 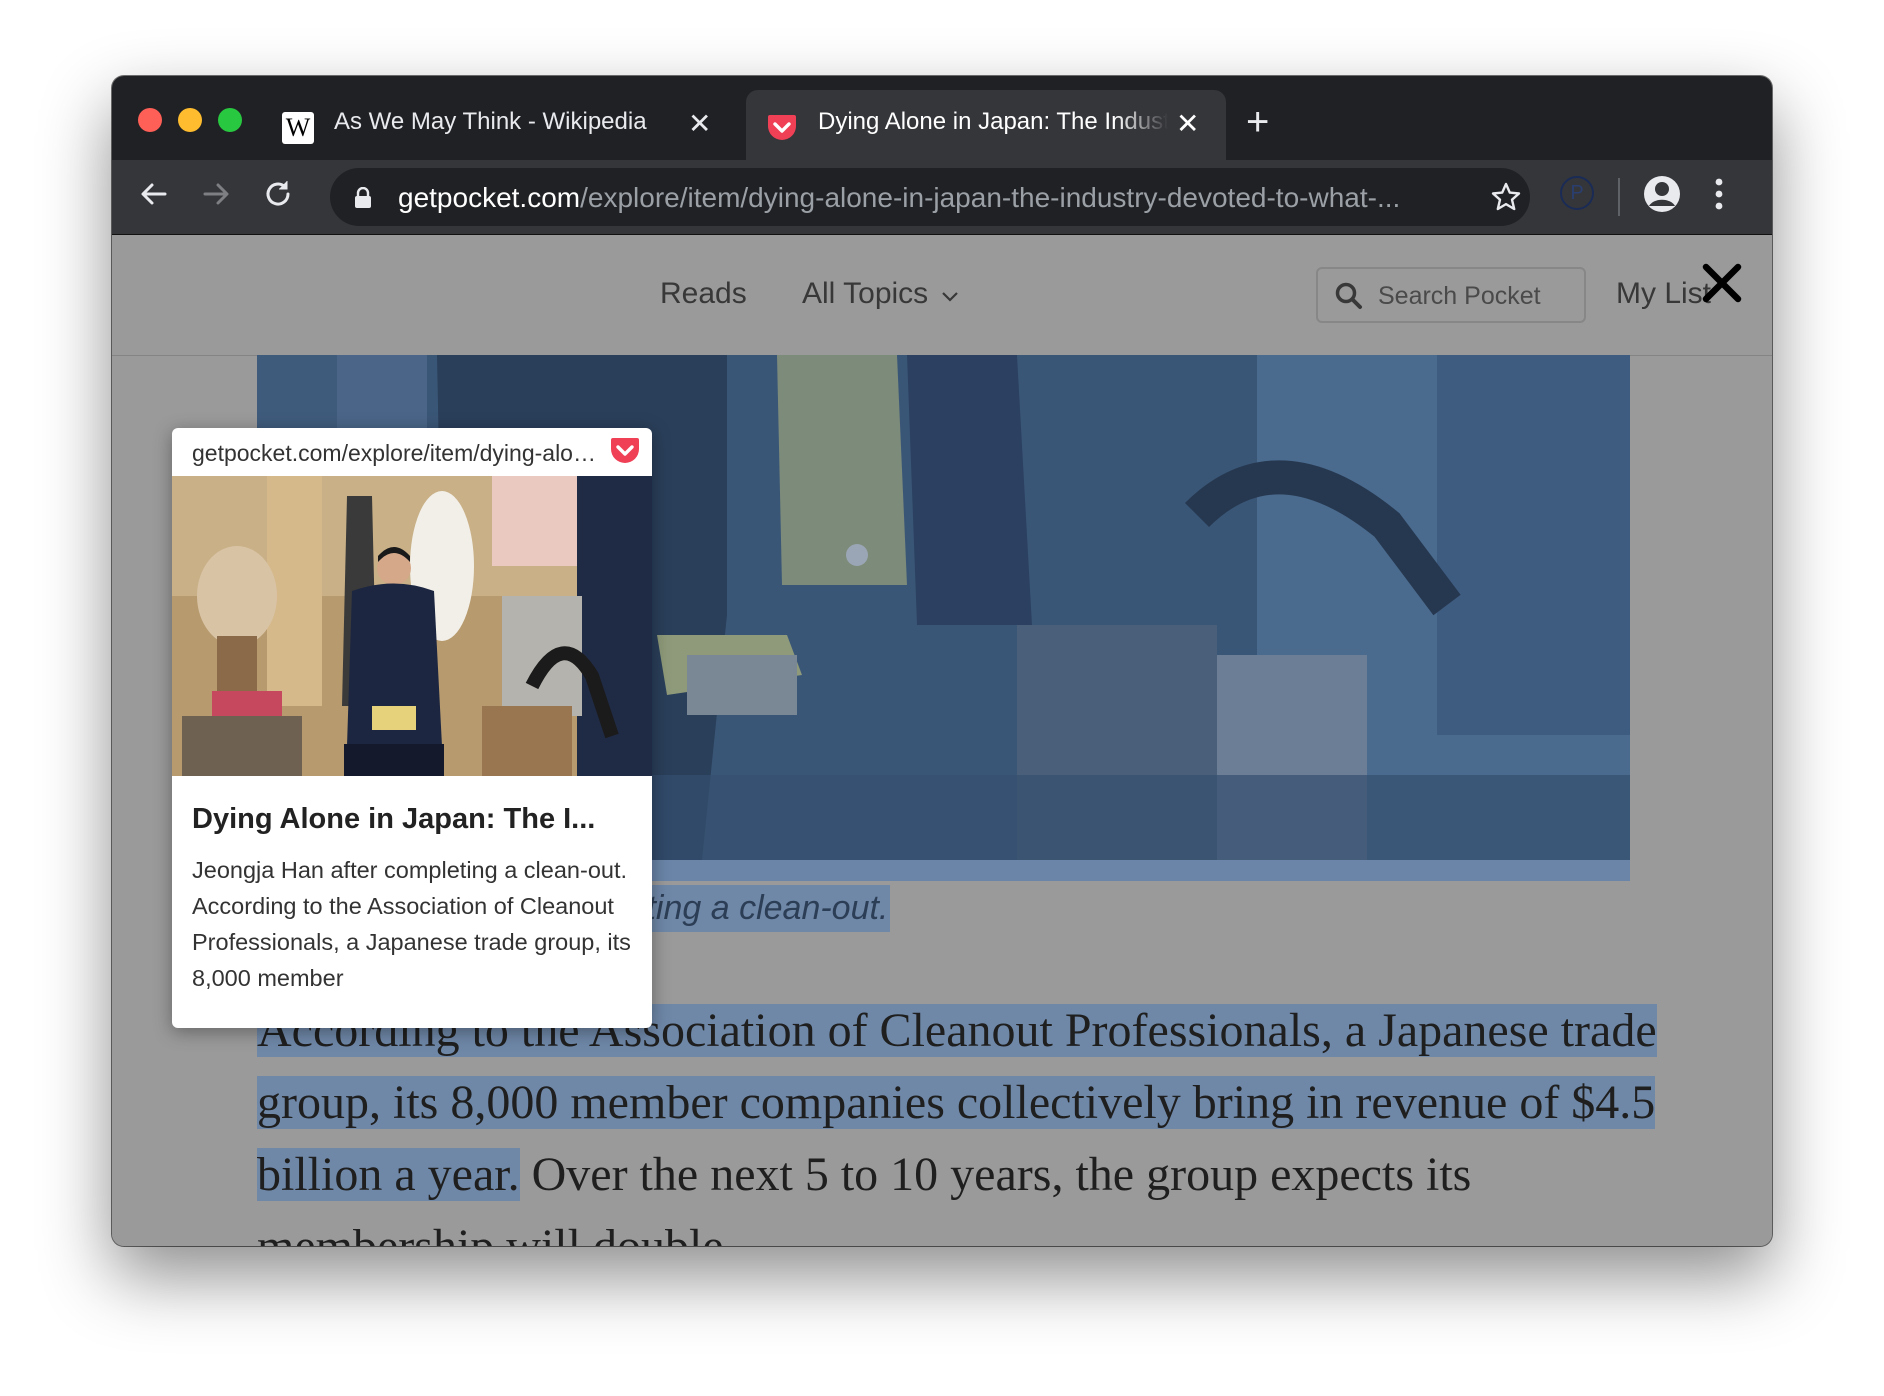 What do you see at coordinates (1257, 122) in the screenshot?
I see `new-tab-button: +` at bounding box center [1257, 122].